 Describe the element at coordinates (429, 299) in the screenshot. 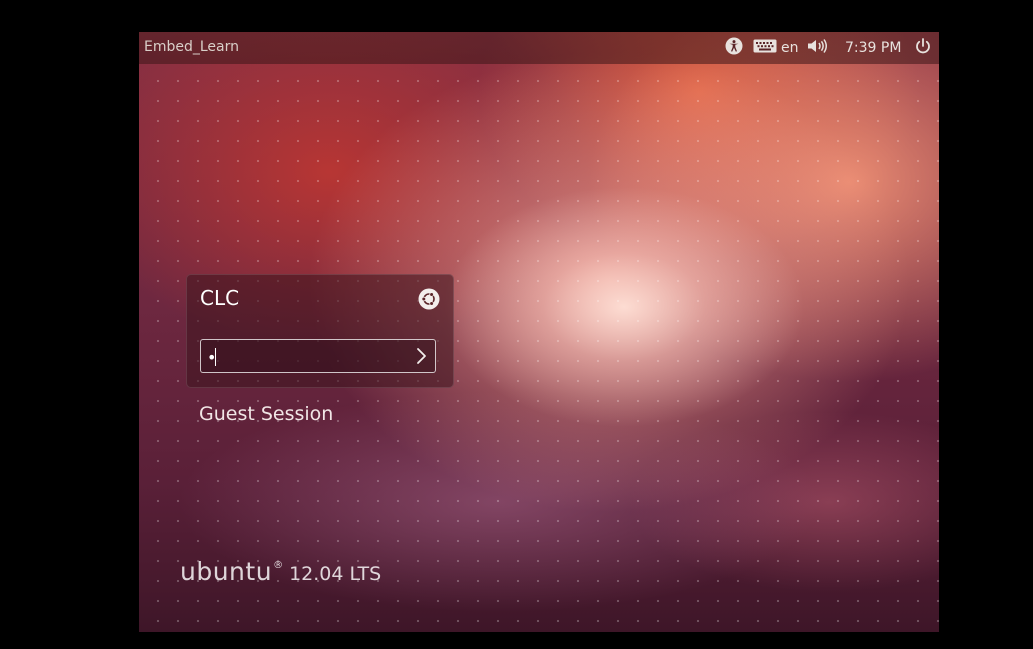

I see `ubuntu-session-icon` at that location.